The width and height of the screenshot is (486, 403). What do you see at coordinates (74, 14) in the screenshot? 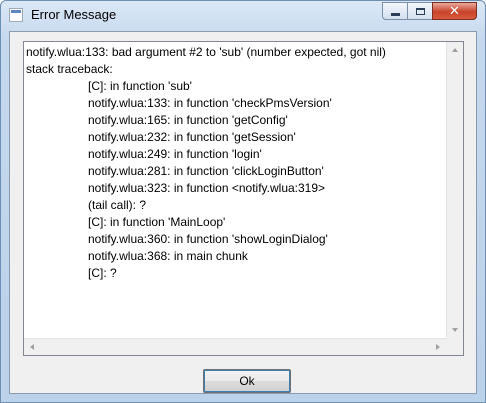
I see `window-title: Error Message` at bounding box center [74, 14].